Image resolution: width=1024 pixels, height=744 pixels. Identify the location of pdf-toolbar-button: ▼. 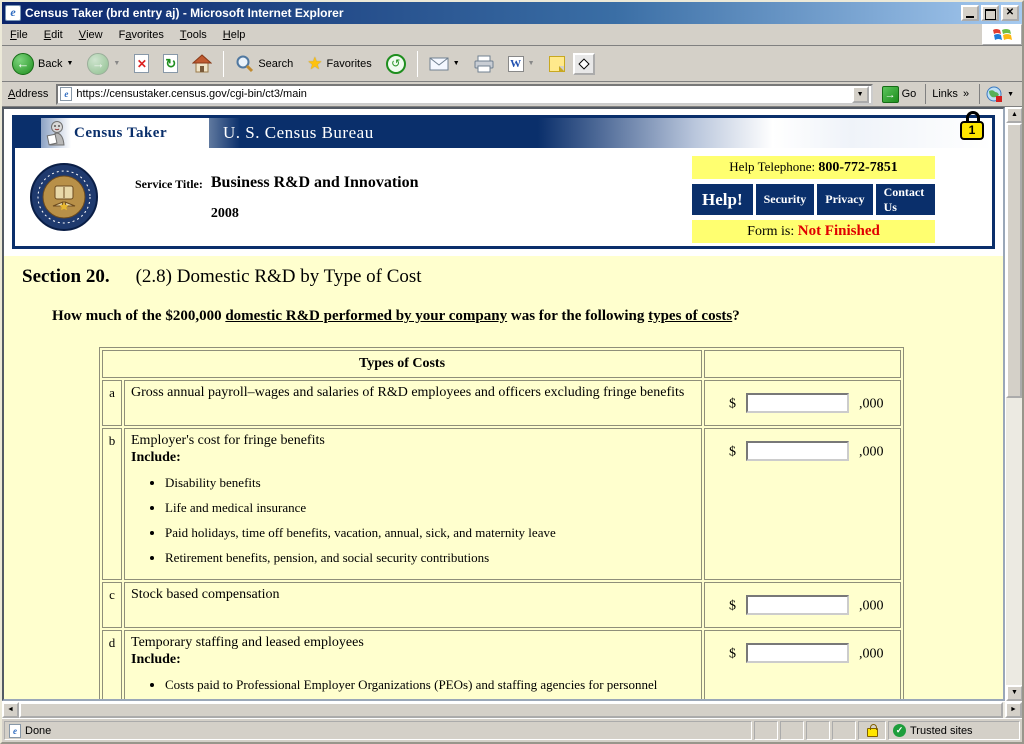
(999, 94).